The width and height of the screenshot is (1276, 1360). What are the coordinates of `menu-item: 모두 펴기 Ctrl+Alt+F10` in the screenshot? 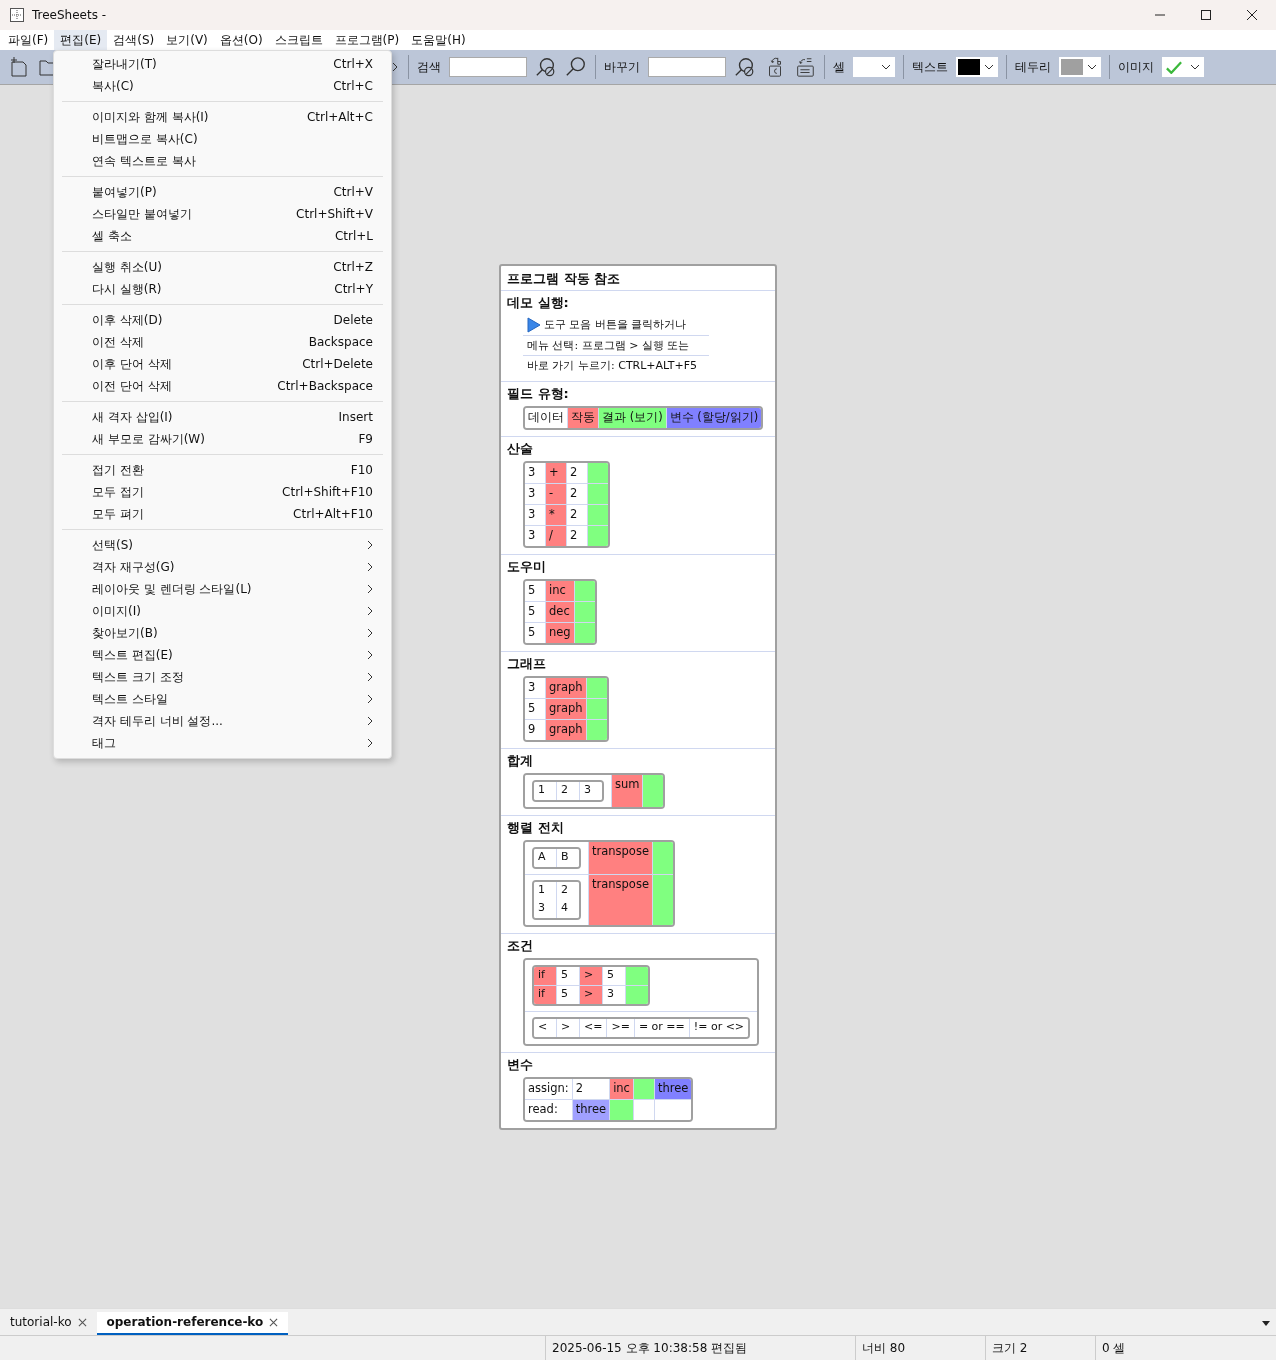 It's located at (222, 514).